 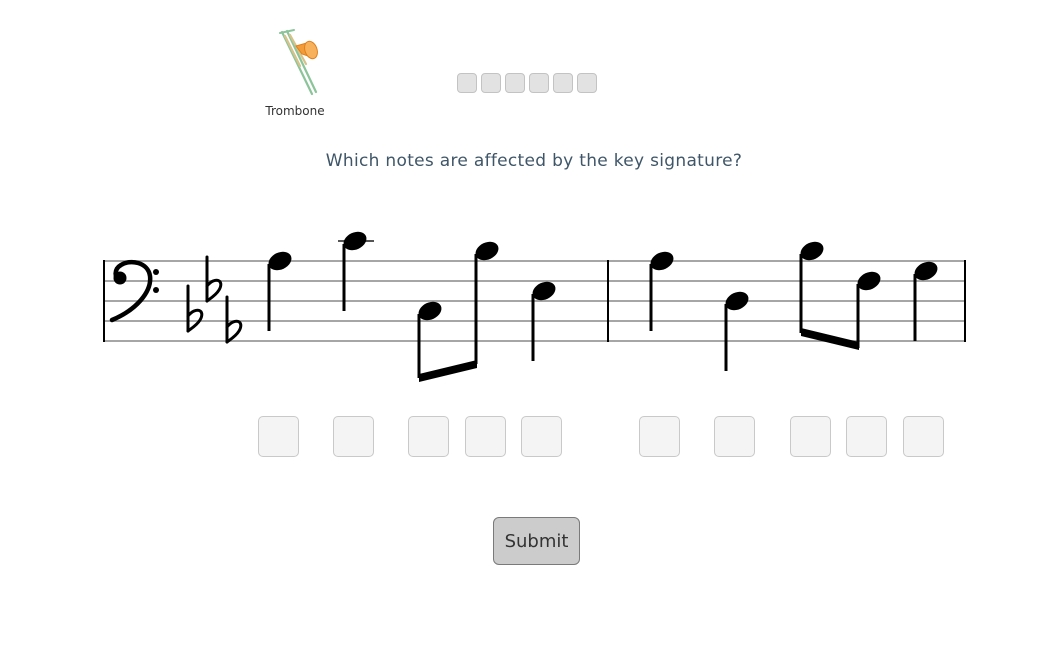 I want to click on key-signature, so click(x=214, y=299).